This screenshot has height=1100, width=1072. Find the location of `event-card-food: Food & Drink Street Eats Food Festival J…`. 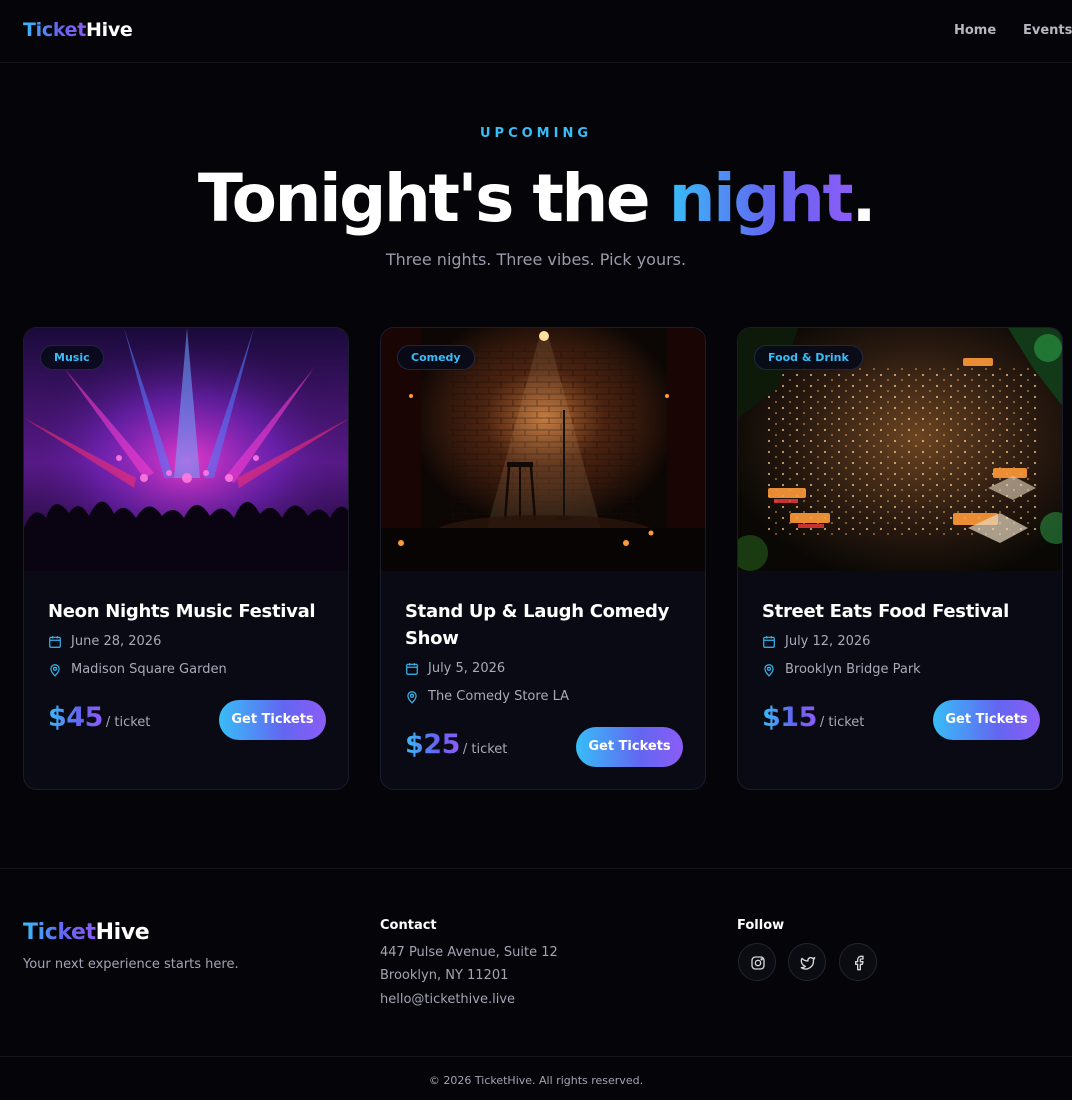

event-card-food: Food & Drink Street Eats Food Festival J… is located at coordinates (900, 558).